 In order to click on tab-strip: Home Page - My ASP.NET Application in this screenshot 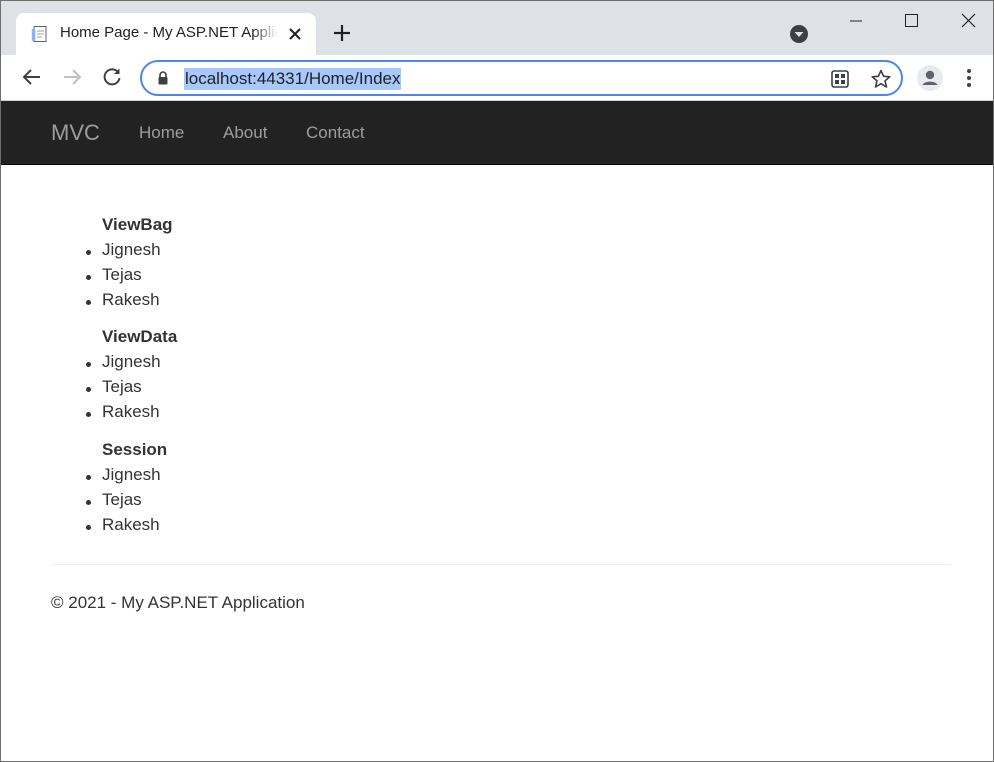, I will do `click(497, 28)`.